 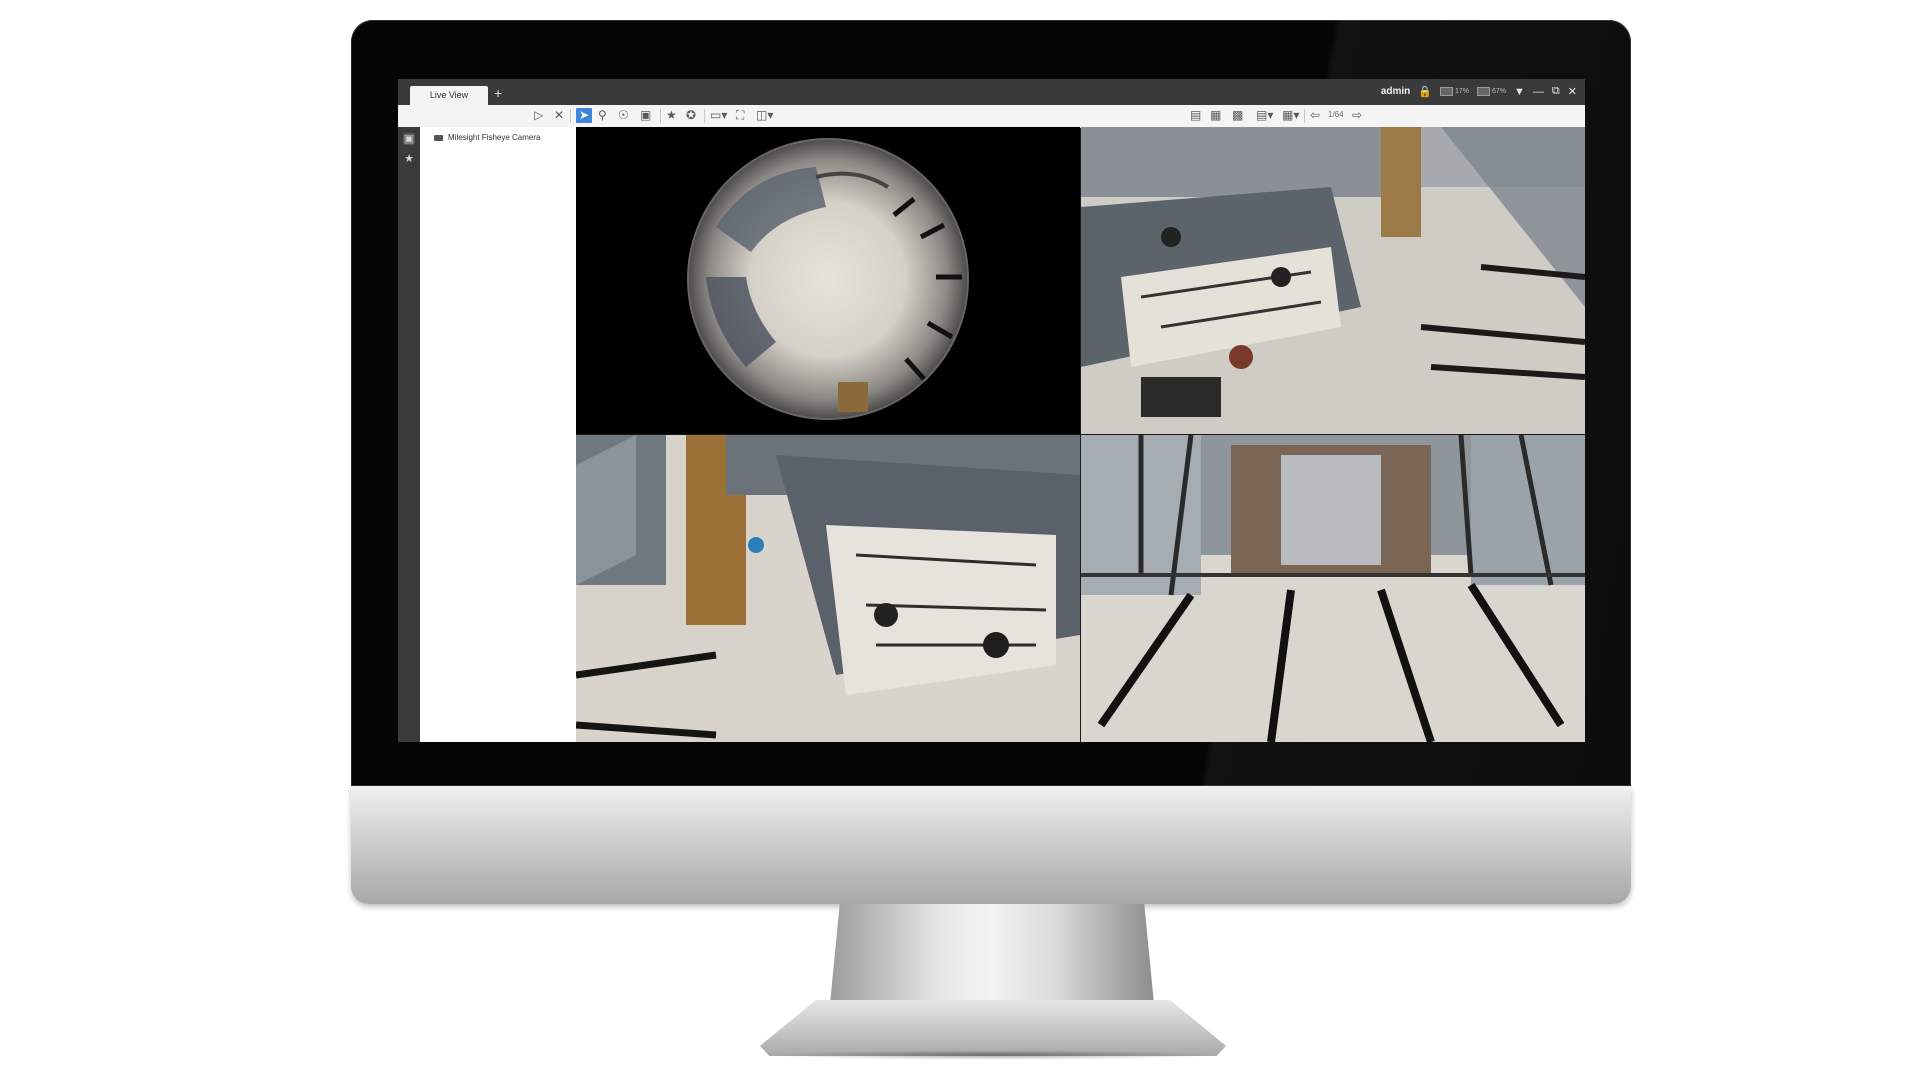 What do you see at coordinates (1425, 91) in the screenshot?
I see `lock-icon: 🔒` at bounding box center [1425, 91].